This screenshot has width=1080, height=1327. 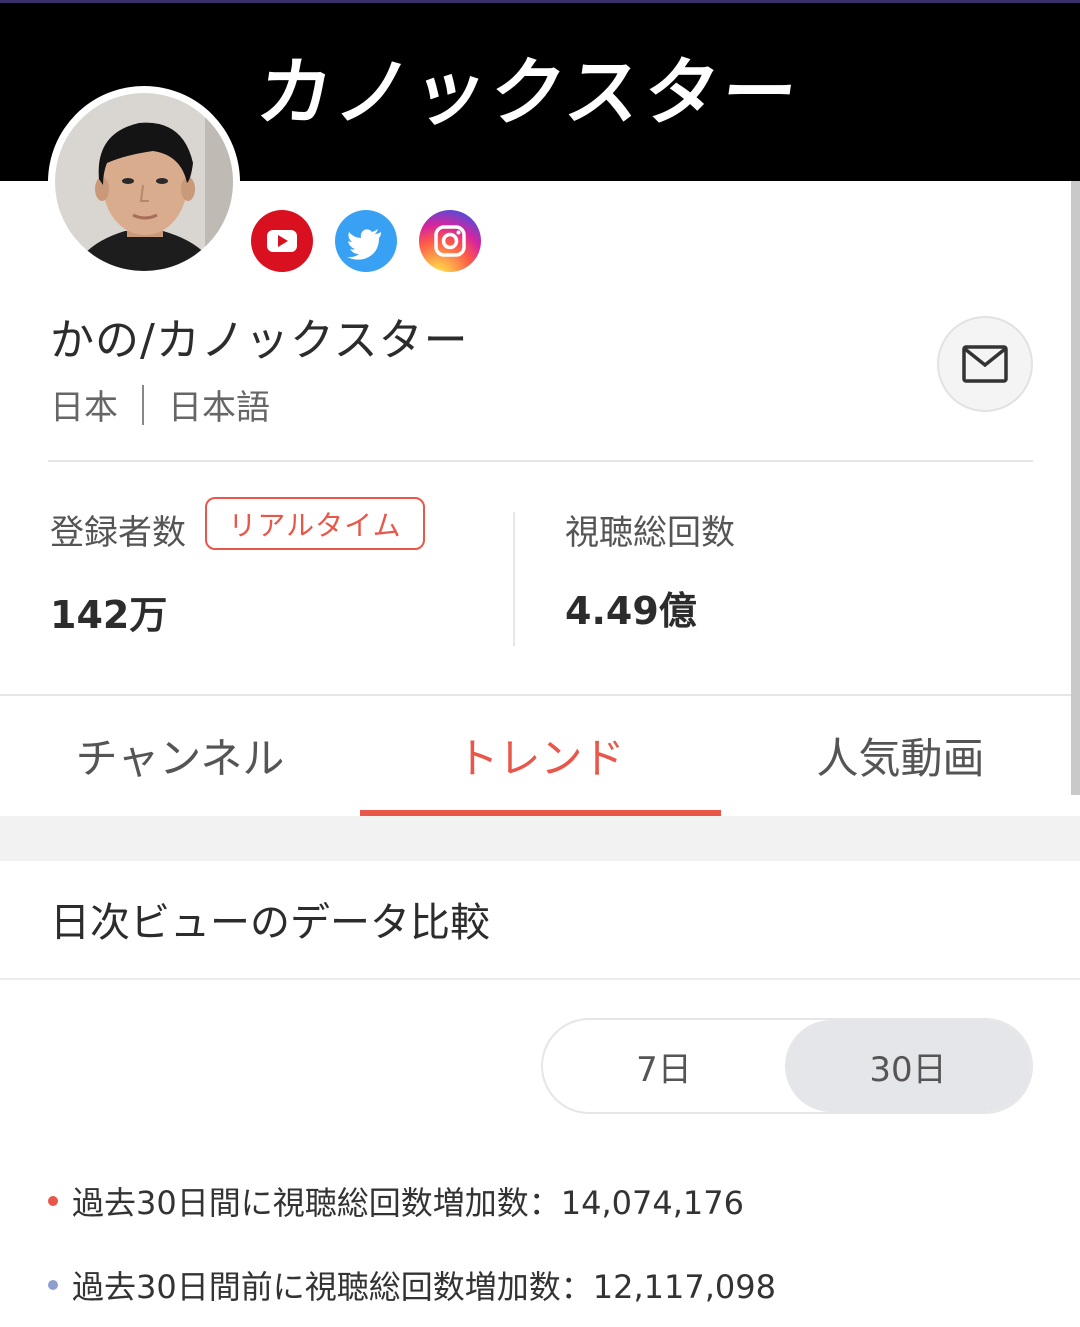 I want to click on stat-divider, so click(x=514, y=579).